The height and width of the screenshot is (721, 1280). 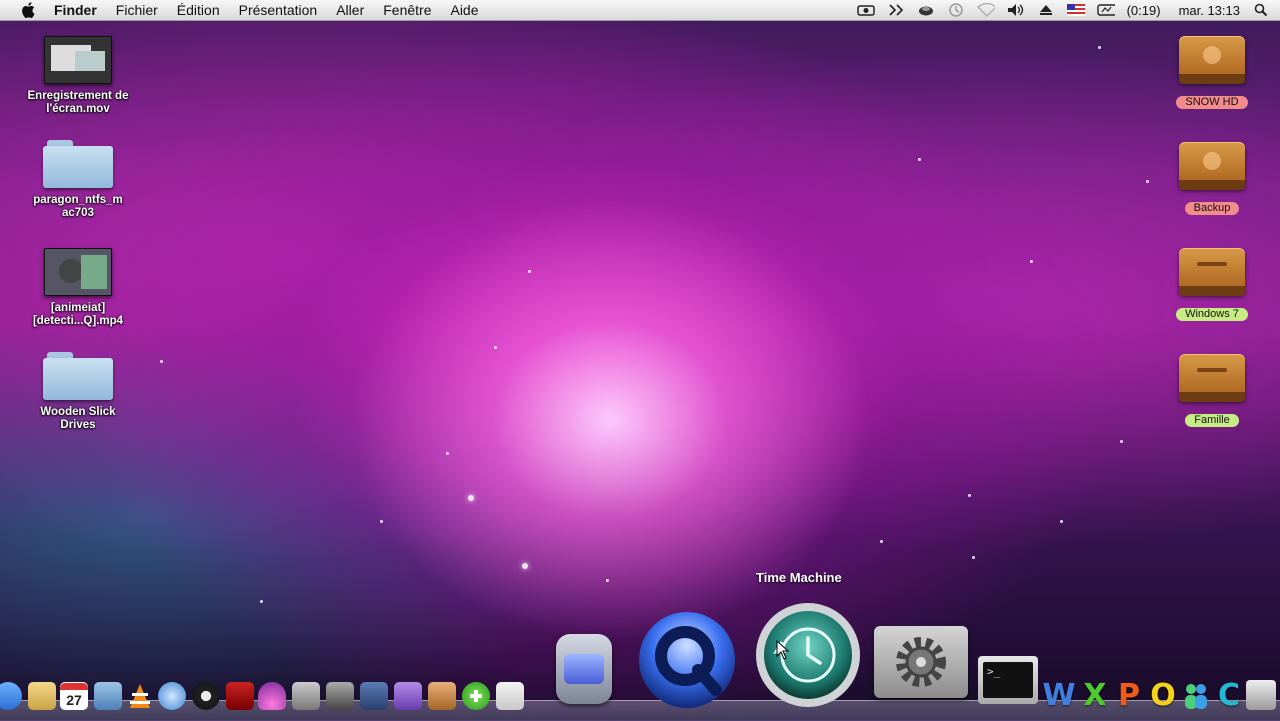 What do you see at coordinates (865, 10) in the screenshot?
I see `camera-icon` at bounding box center [865, 10].